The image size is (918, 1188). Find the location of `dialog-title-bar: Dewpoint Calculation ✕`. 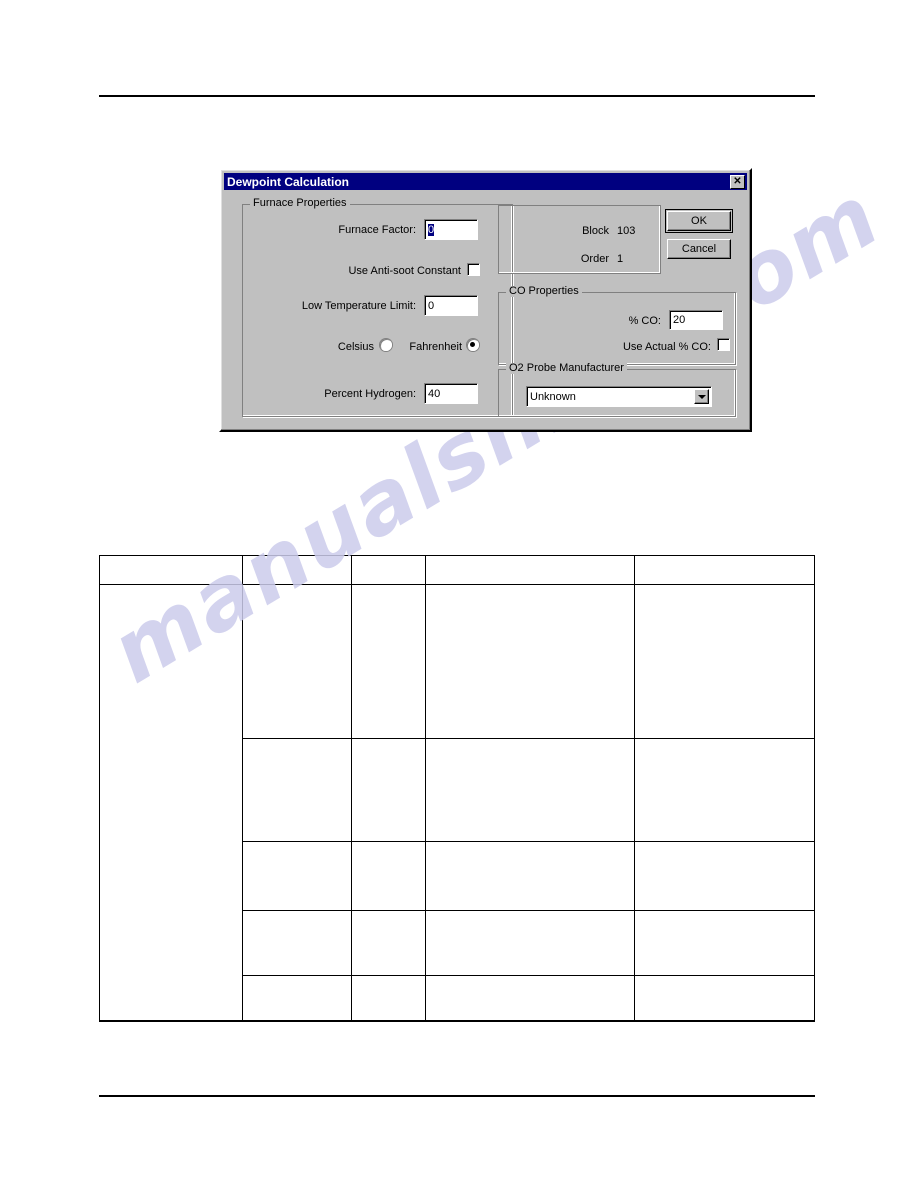

dialog-title-bar: Dewpoint Calculation ✕ is located at coordinates (485, 181).